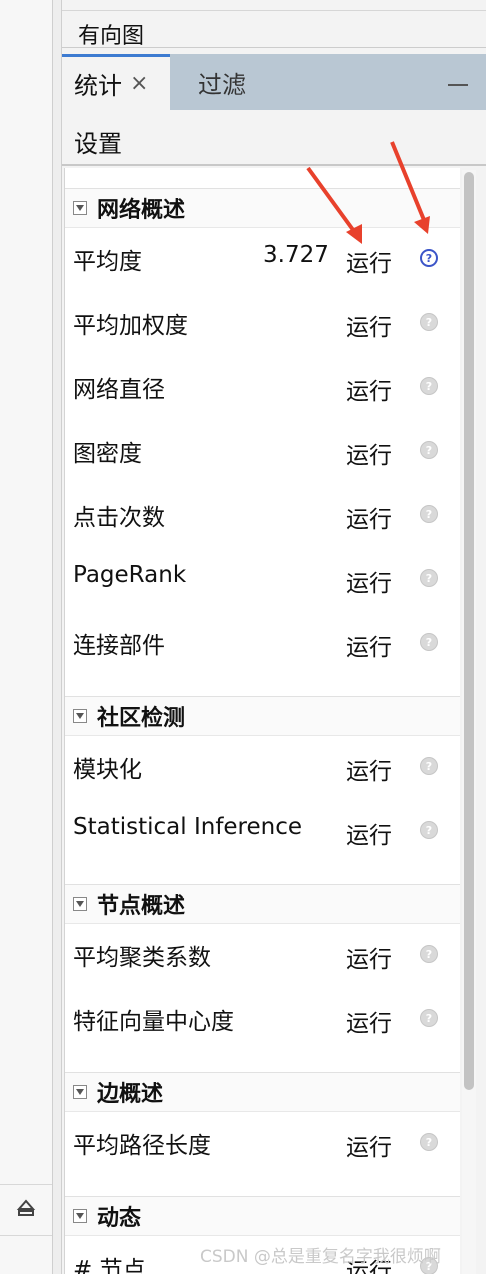  I want to click on statistic-label: # 节点, so click(109, 1265).